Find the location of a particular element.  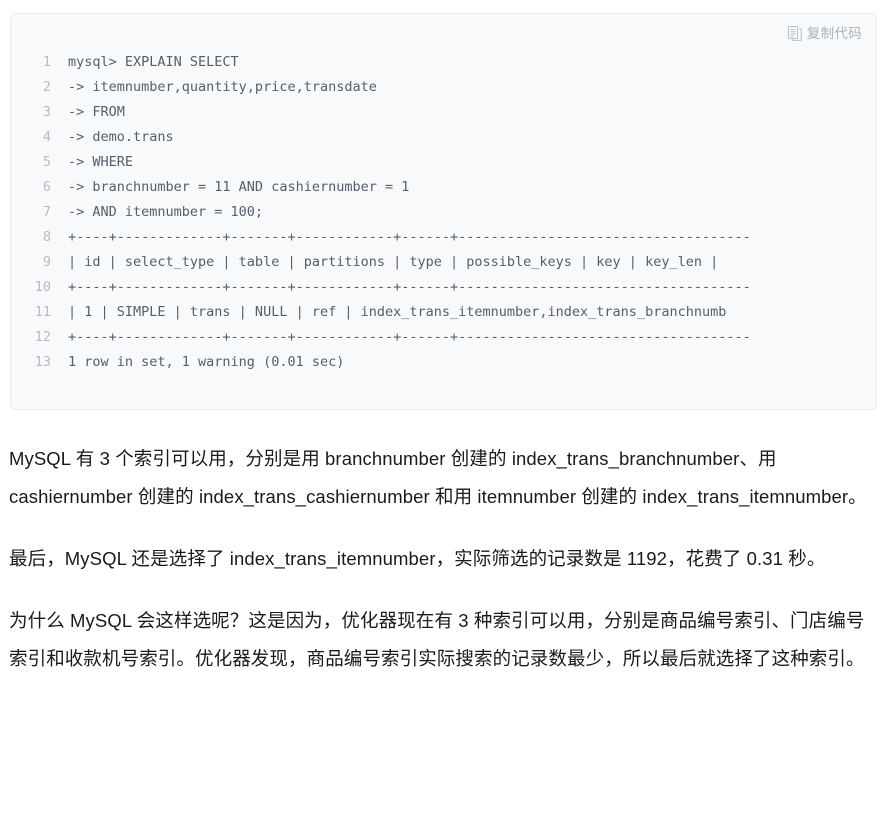

line-number: 2 is located at coordinates (46, 87).